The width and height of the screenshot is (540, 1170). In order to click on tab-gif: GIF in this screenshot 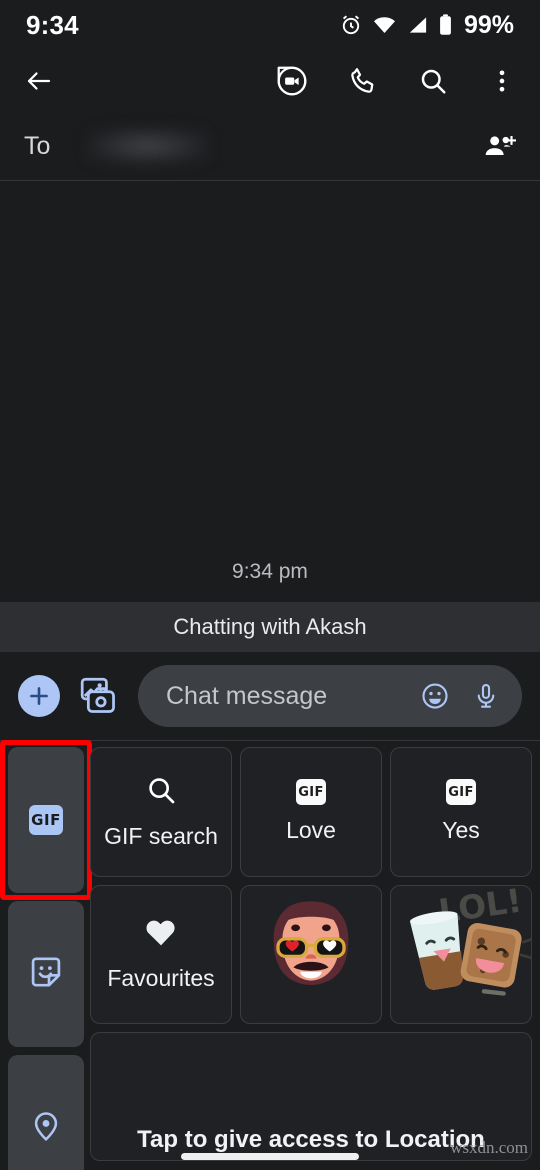, I will do `click(46, 820)`.